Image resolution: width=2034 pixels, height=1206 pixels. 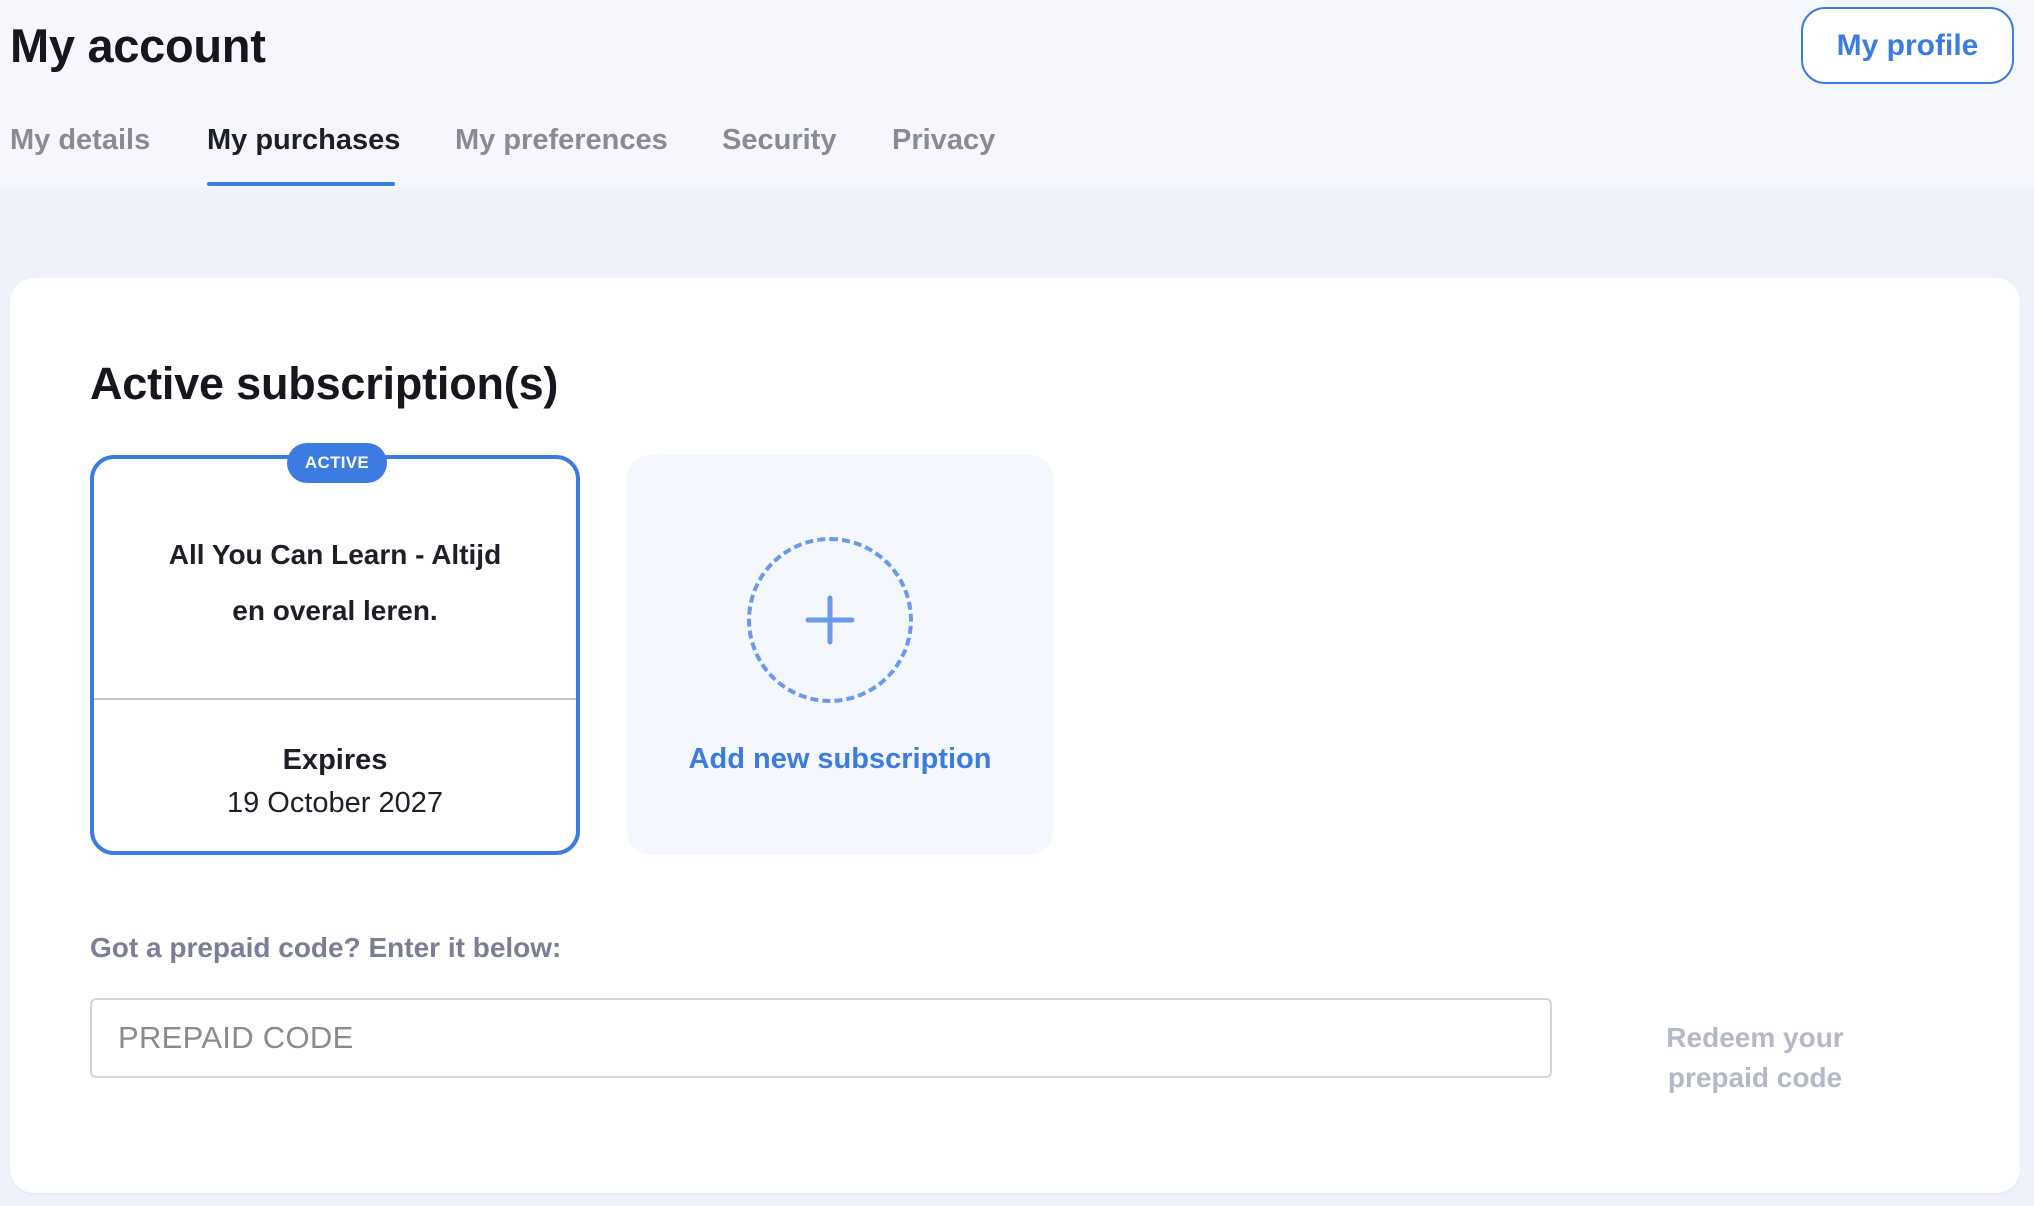 What do you see at coordinates (943, 155) in the screenshot?
I see `tab-privacy: Privacy` at bounding box center [943, 155].